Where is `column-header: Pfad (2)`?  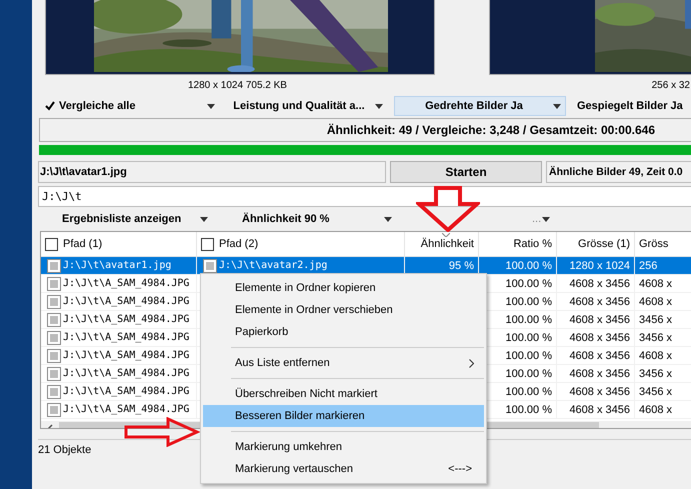
column-header: Pfad (2) is located at coordinates (301, 244).